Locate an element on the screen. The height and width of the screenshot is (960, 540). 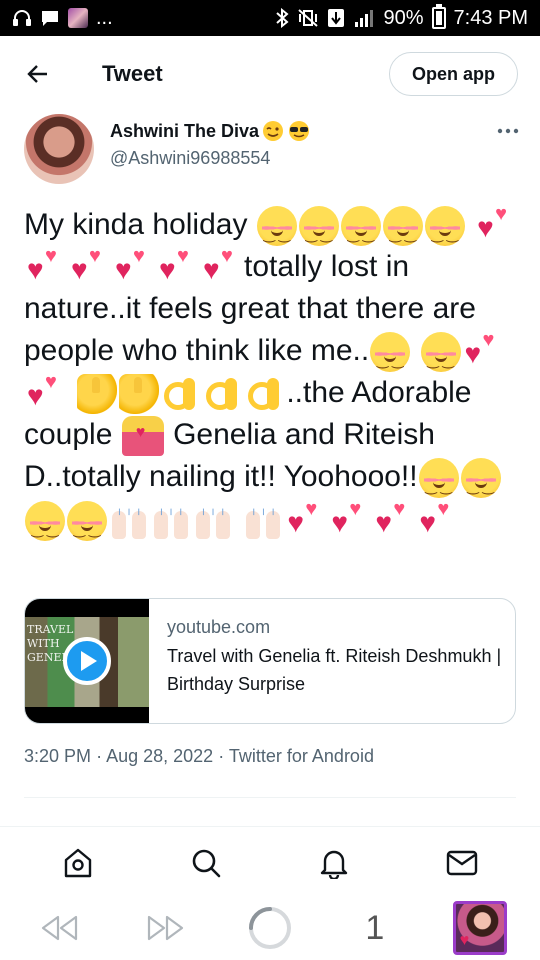
browser-reload-button is located at coordinates (270, 928).